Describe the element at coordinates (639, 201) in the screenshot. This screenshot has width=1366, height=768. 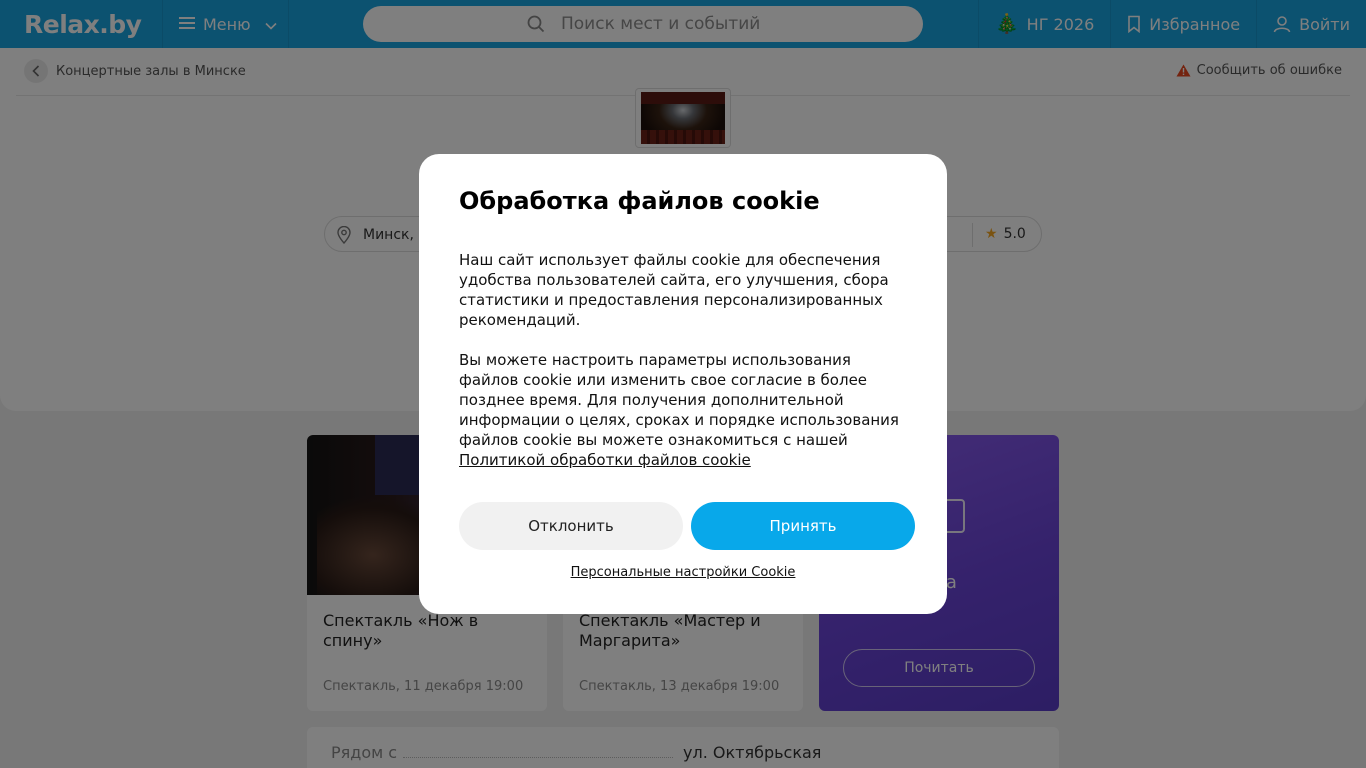
I see `cookie-title: Обработка файлов cookie` at that location.